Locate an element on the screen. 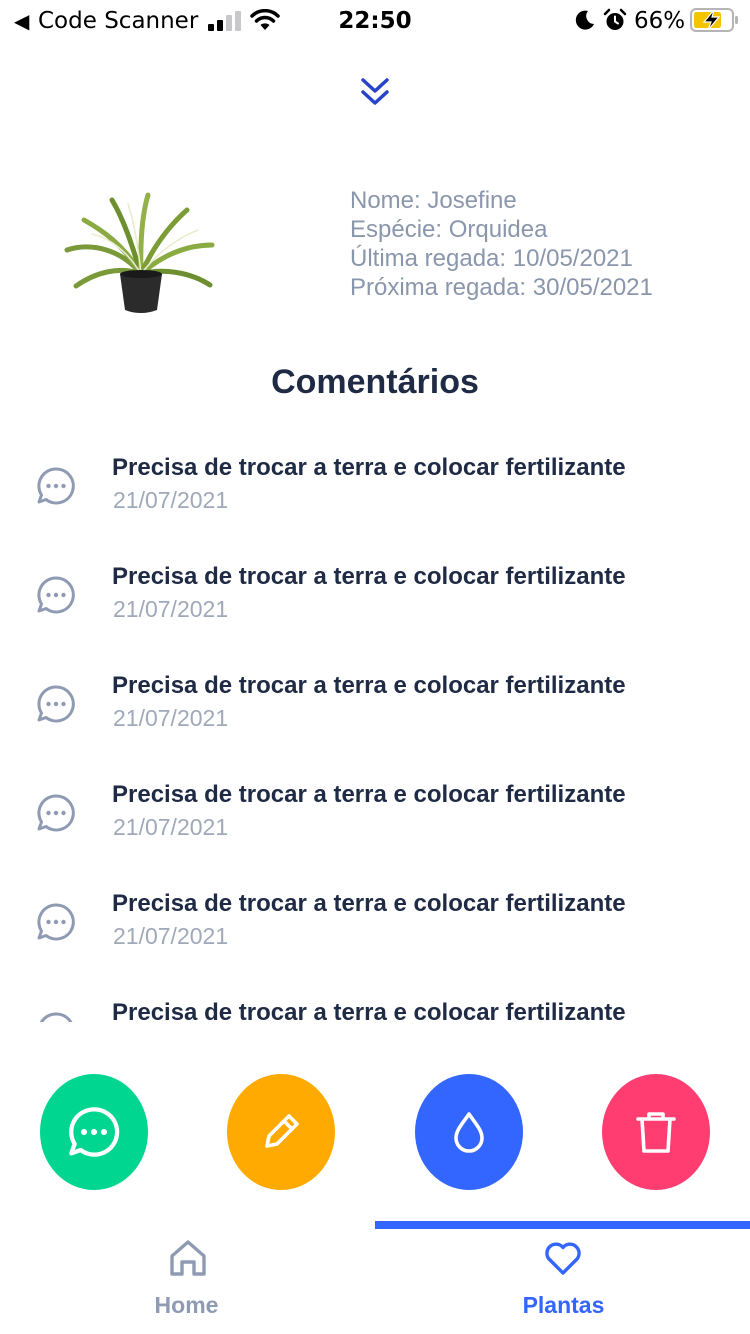 The height and width of the screenshot is (1334, 750). moon-icon is located at coordinates (584, 20).